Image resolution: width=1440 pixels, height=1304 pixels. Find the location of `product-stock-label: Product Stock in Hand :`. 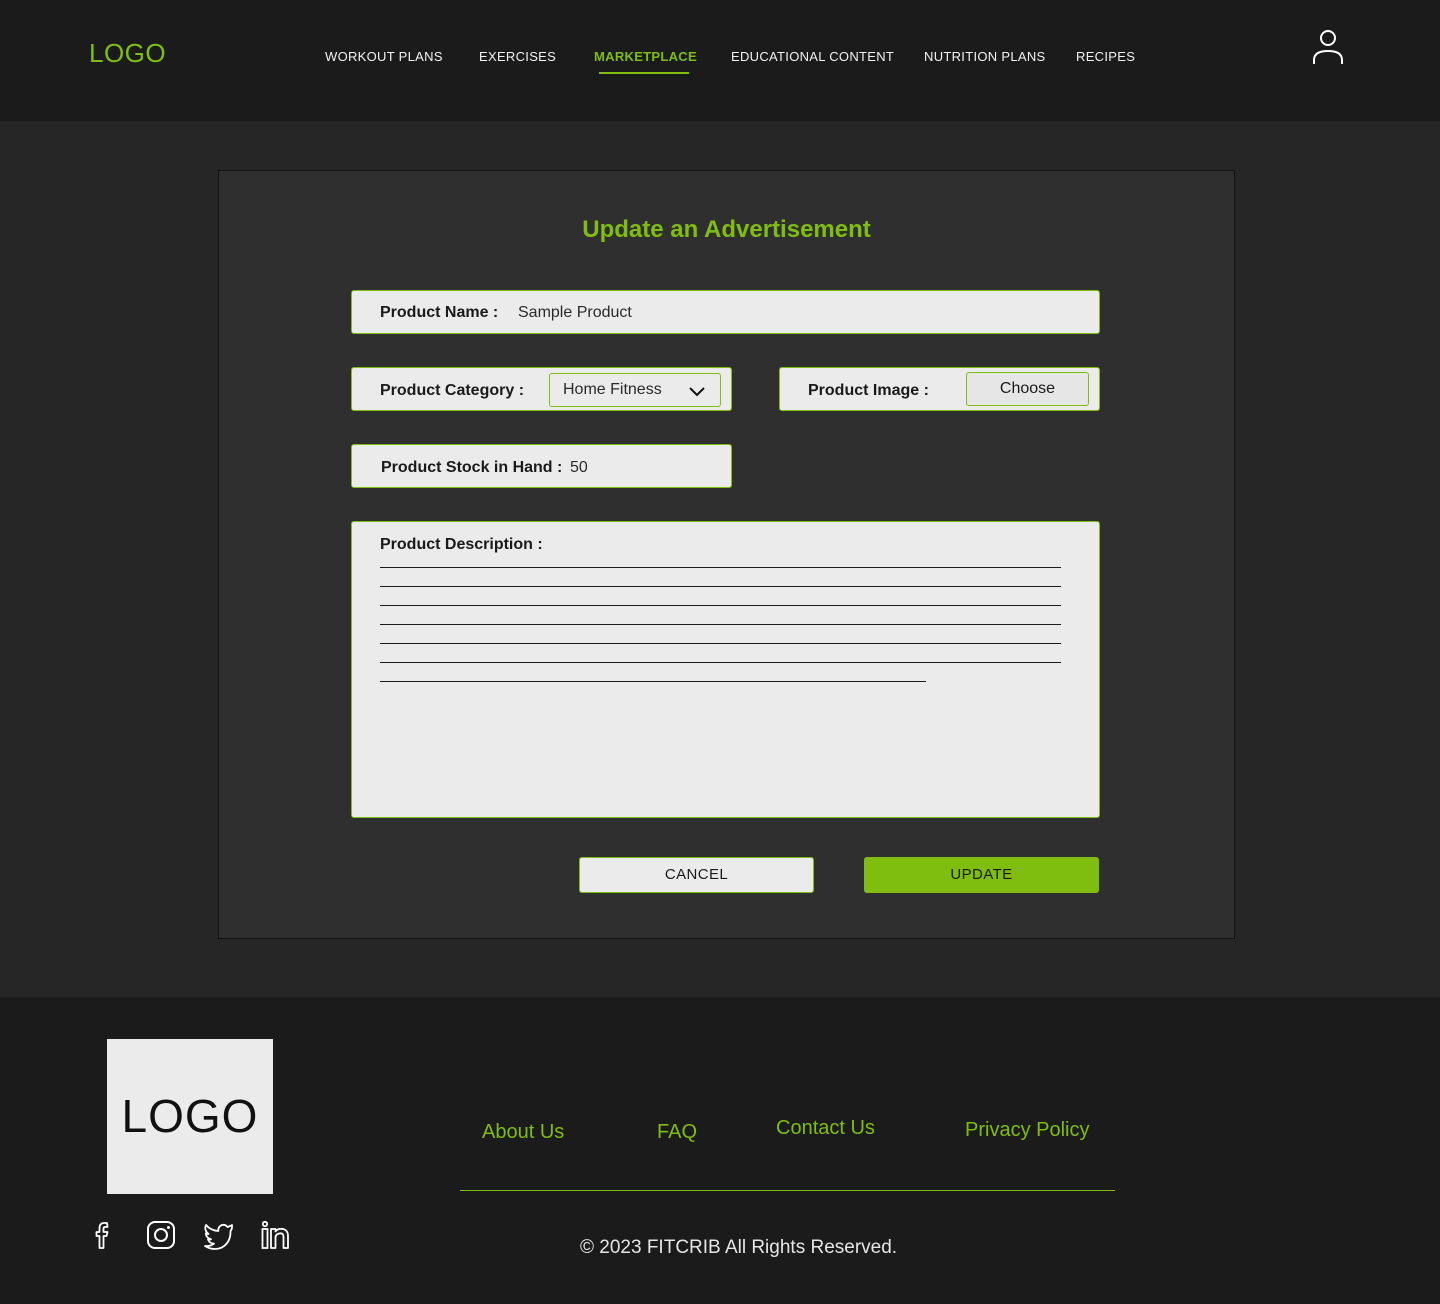

product-stock-label: Product Stock in Hand : is located at coordinates (472, 467).